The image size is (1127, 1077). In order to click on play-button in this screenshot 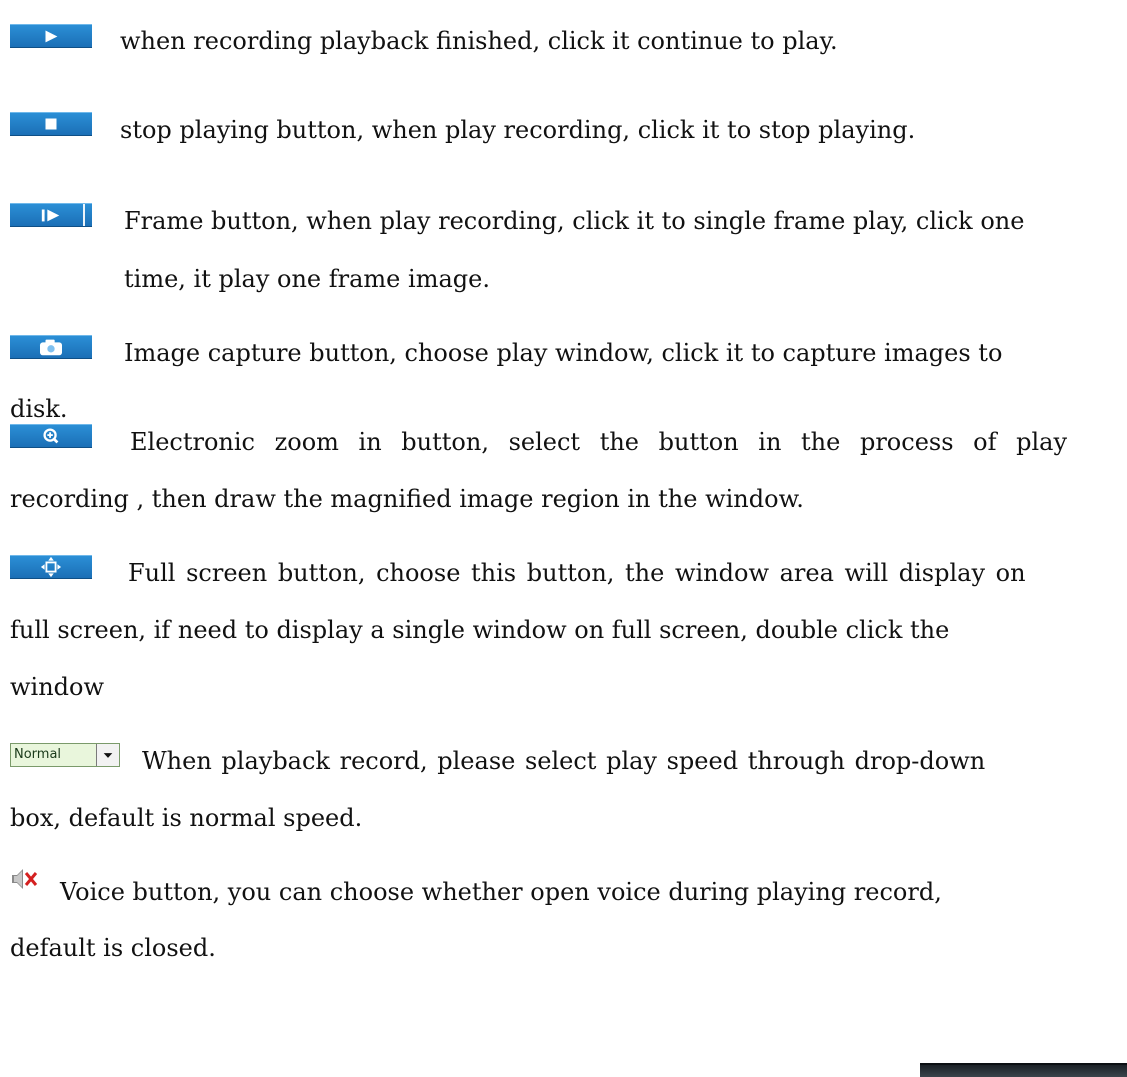, I will do `click(51, 36)`.